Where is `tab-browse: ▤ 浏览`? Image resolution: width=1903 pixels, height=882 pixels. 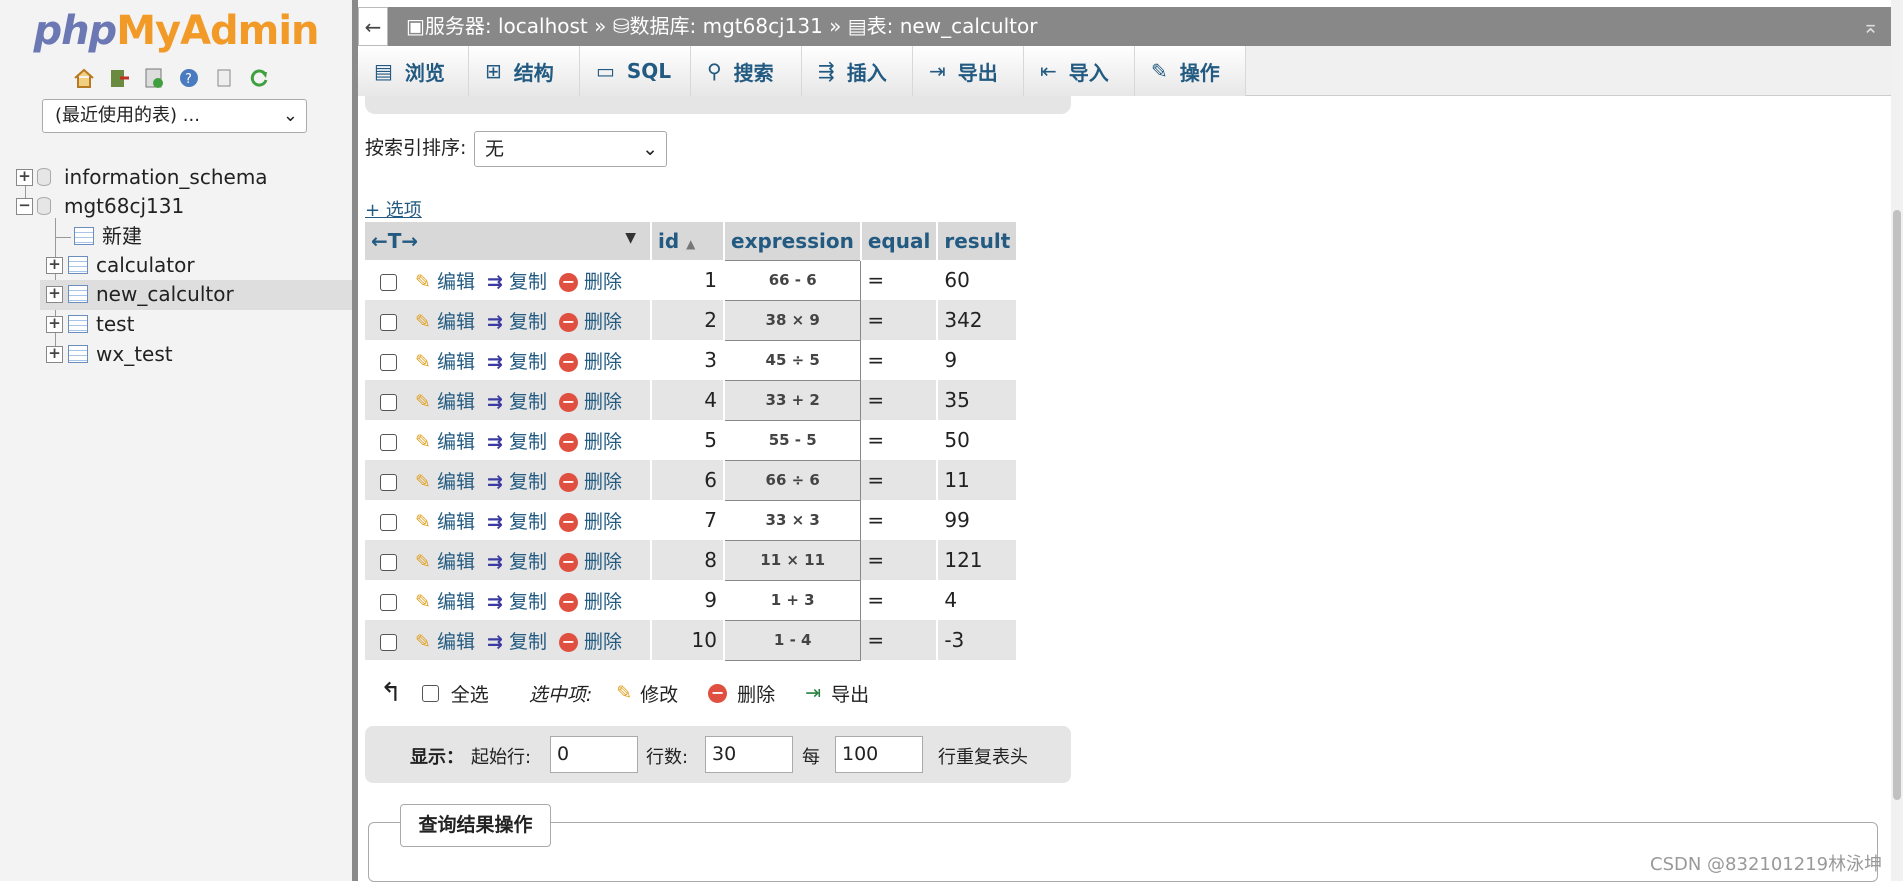 tab-browse: ▤ 浏览 is located at coordinates (413, 71).